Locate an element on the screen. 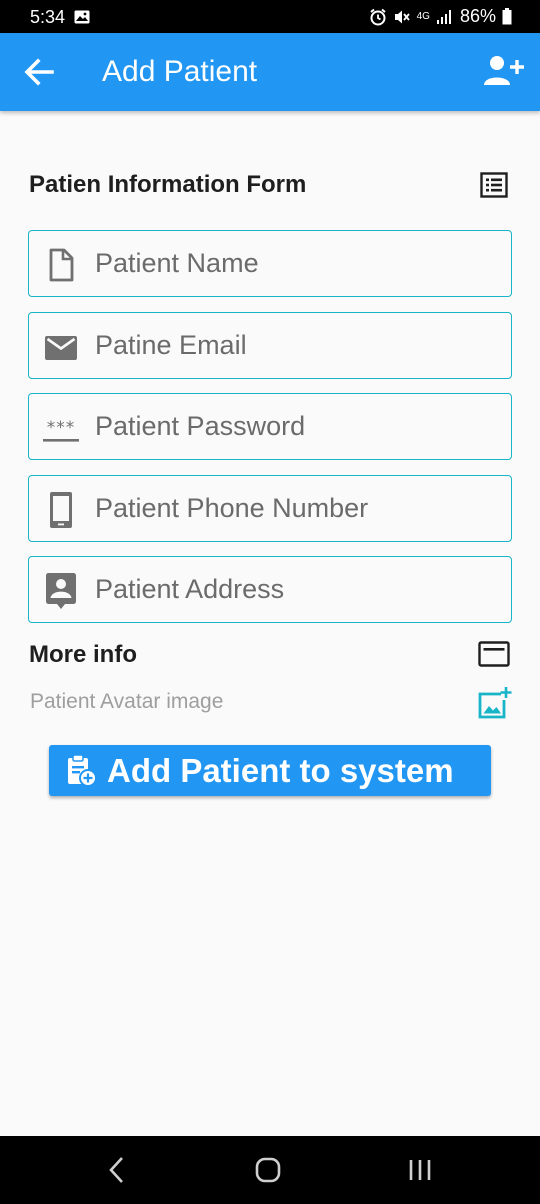 This screenshot has width=540, height=1204. email-icon is located at coordinates (61, 348).